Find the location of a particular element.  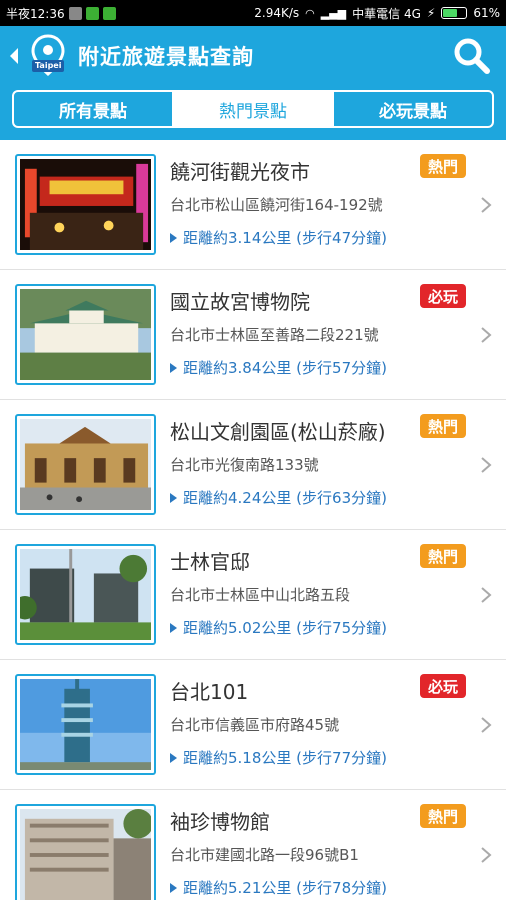

attraction-name: 士林官邸 is located at coordinates (210, 562).